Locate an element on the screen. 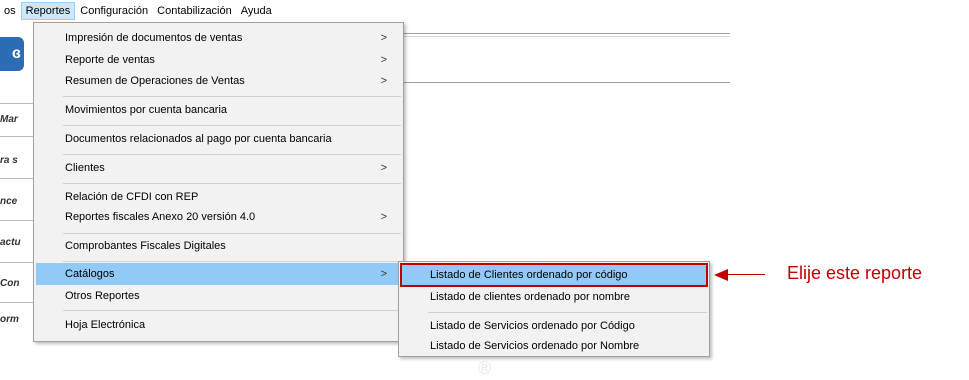 This screenshot has width=969, height=380. toolbar-top-border is located at coordinates (567, 33).